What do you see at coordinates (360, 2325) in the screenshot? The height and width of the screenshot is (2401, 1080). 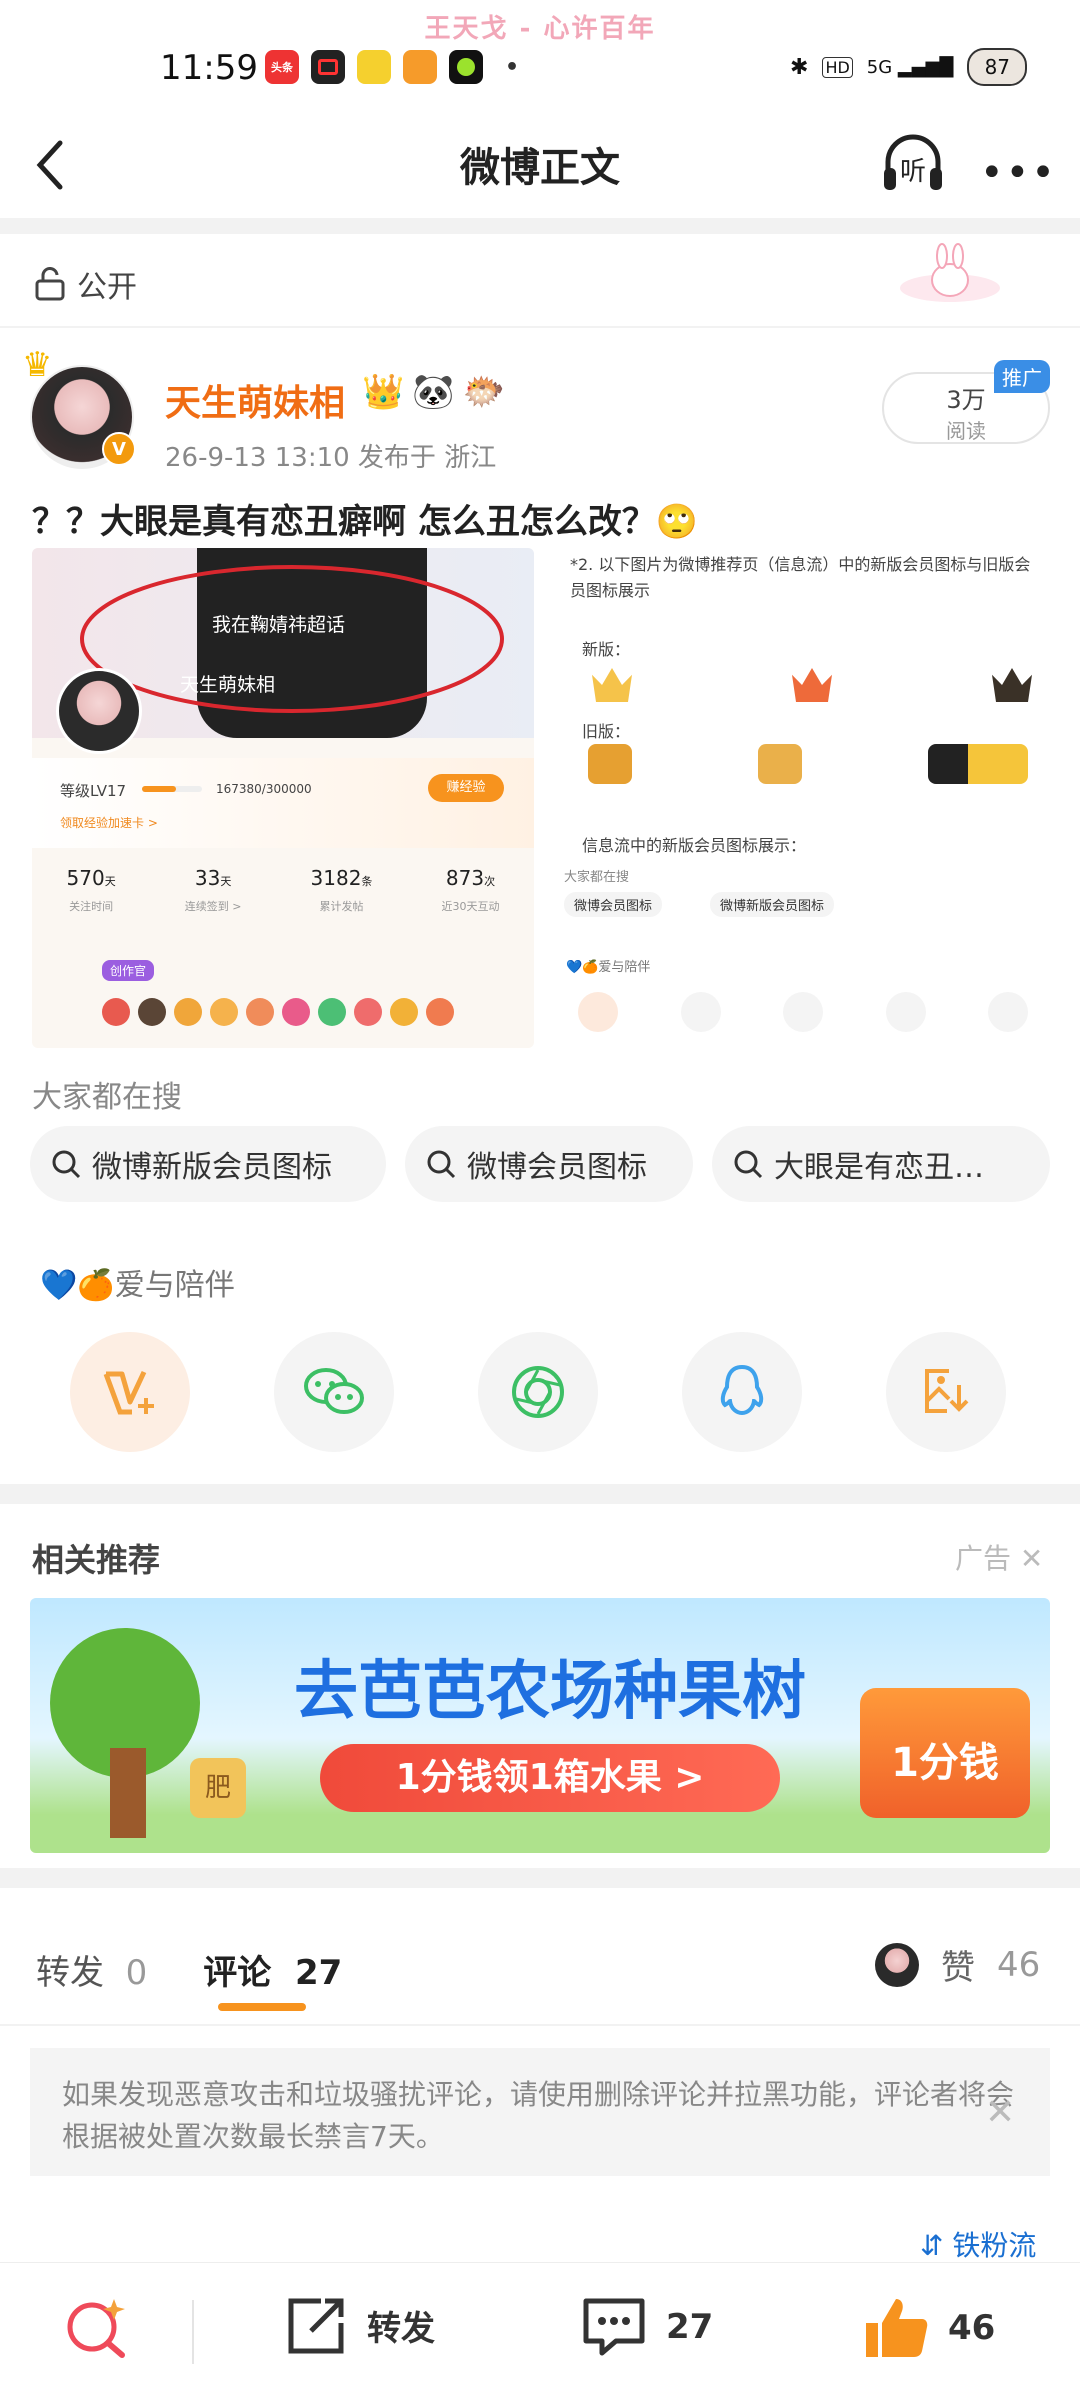 I see `repost-action: 转发` at bounding box center [360, 2325].